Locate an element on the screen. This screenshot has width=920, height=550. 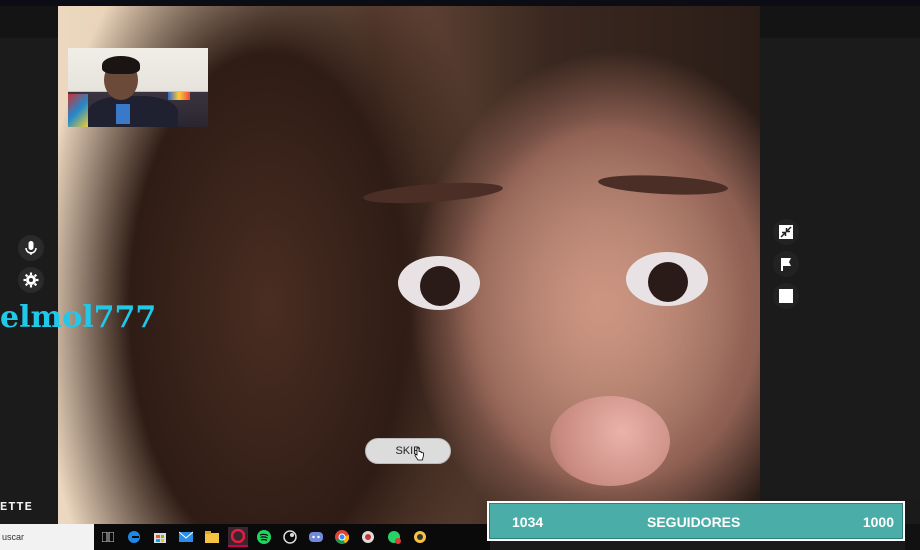
stop-icon is located at coordinates (786, 296).